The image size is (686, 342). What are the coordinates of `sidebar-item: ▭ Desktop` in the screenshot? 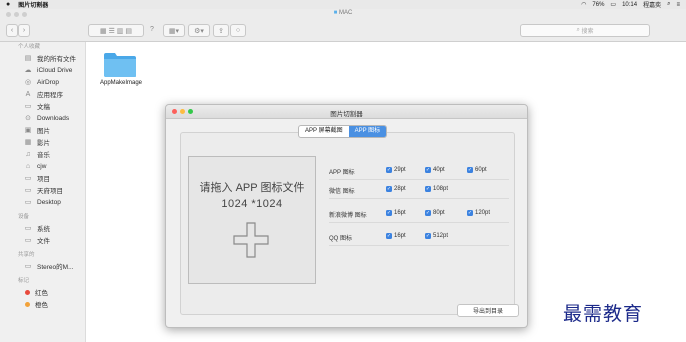 It's located at (42, 202).